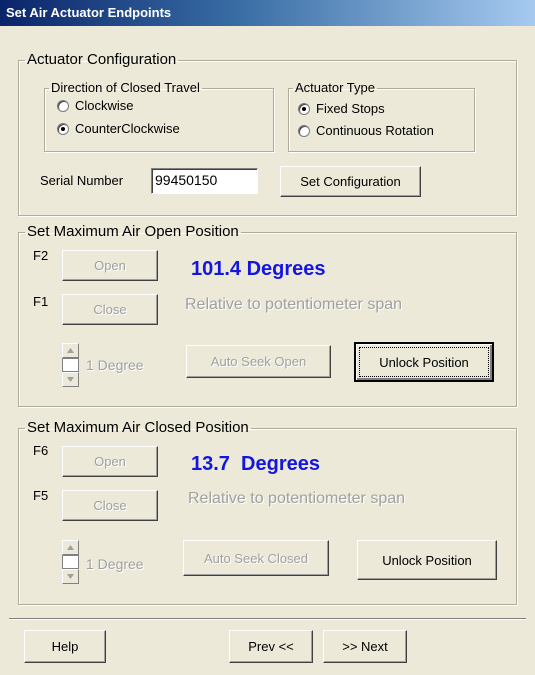 The height and width of the screenshot is (675, 535). I want to click on actuator-type-legend: Actuator Type, so click(335, 87).